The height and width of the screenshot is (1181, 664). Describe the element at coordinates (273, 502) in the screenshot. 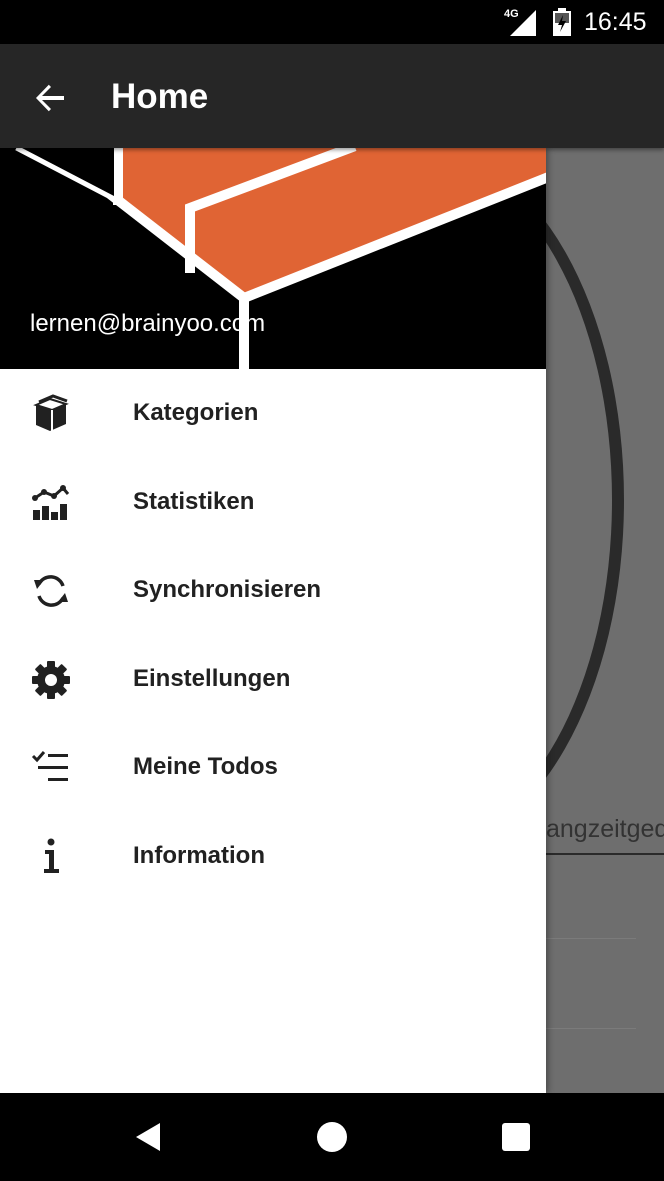

I see `menu-item-statistiken: Statistiken` at that location.